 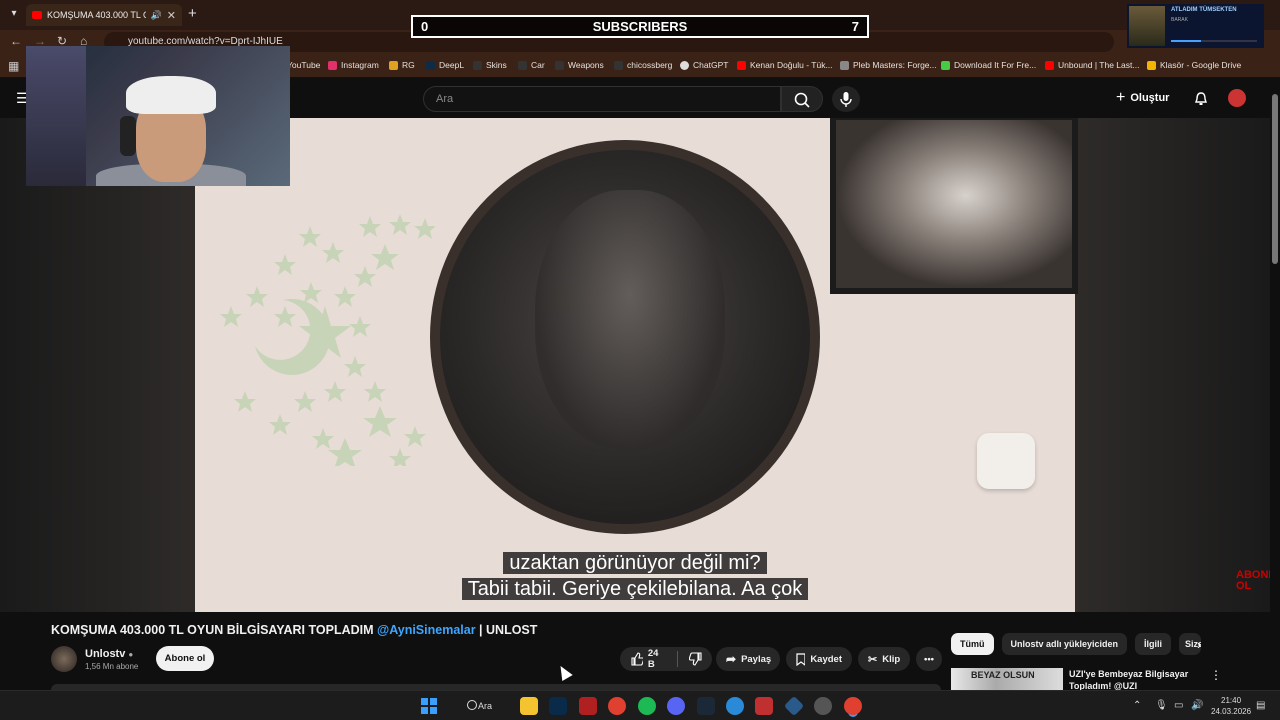 I want to click on file-explorer-icon, so click(x=529, y=706).